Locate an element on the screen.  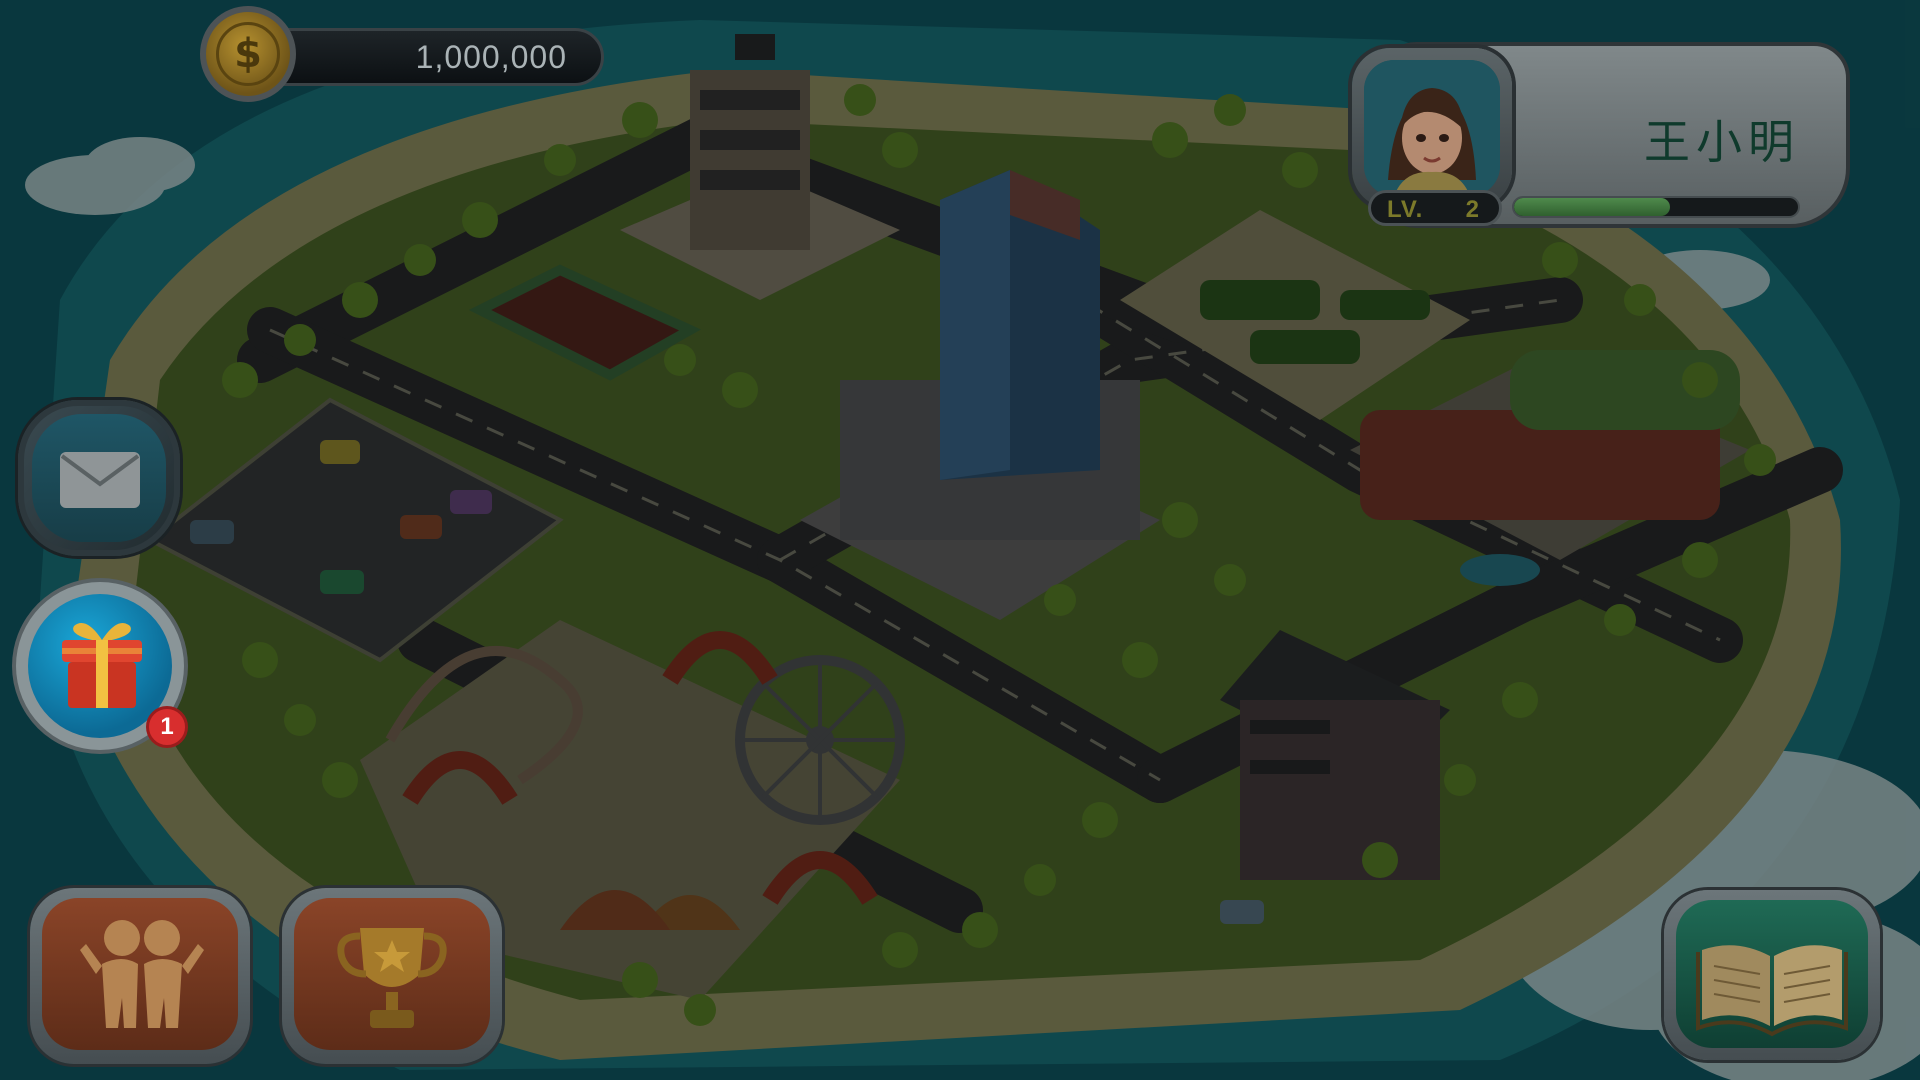
mail-button-face is located at coordinates (99, 478).